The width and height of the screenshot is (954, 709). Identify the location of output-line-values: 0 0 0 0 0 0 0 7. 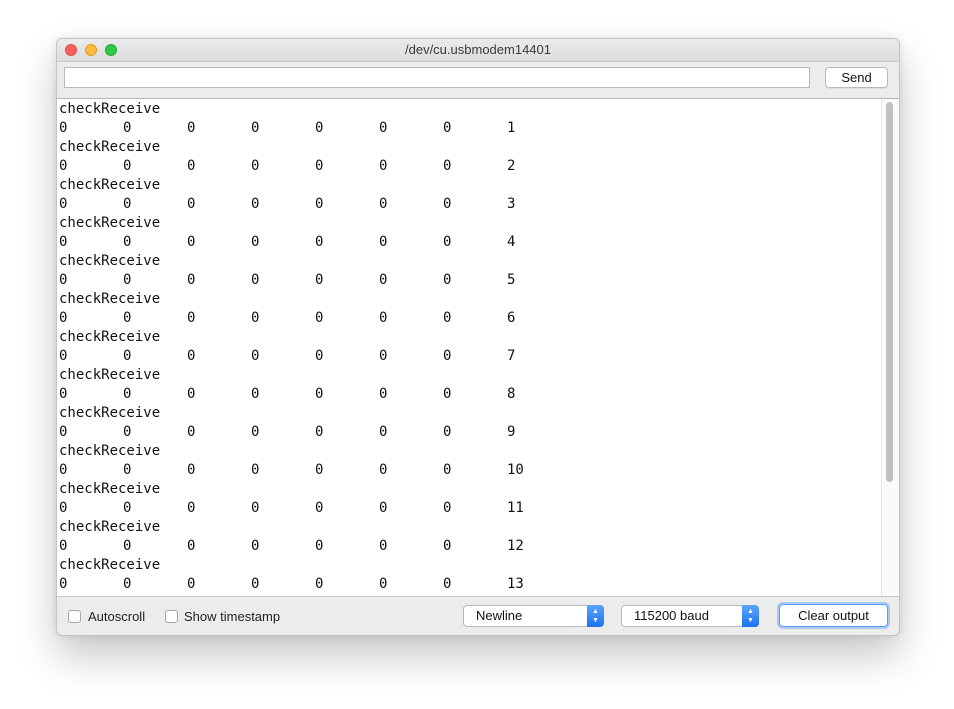
(315, 356).